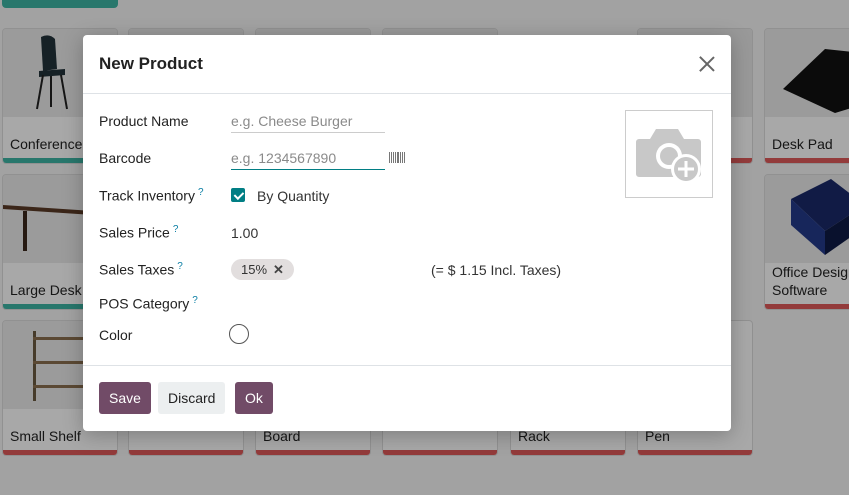 Image resolution: width=849 pixels, height=495 pixels. I want to click on barcode-input, so click(308, 158).